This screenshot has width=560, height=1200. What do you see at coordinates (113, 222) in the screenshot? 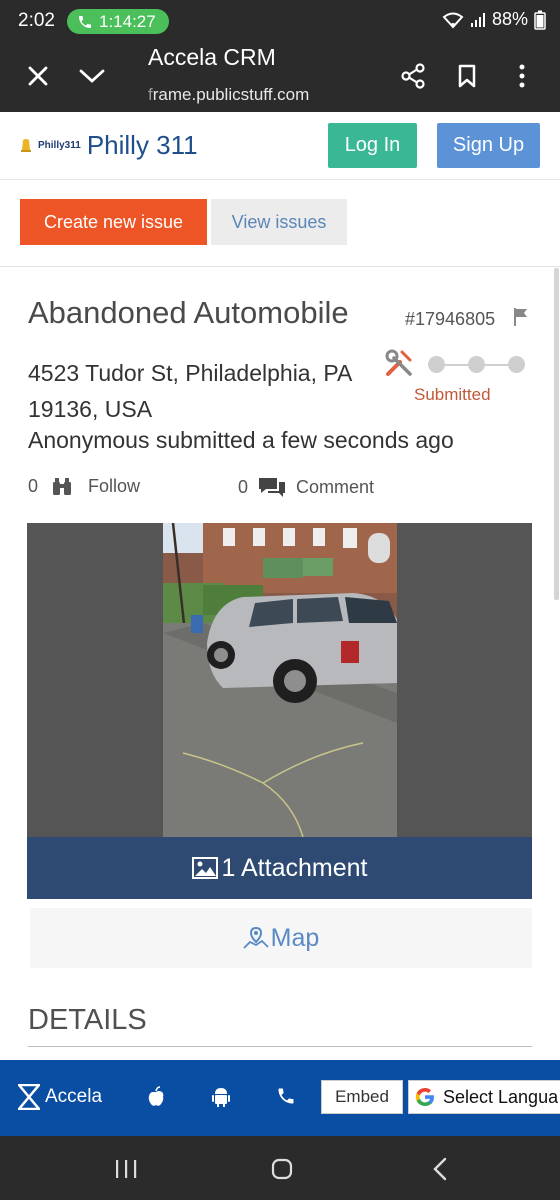
I see `create-issue-button: Create new issue` at bounding box center [113, 222].